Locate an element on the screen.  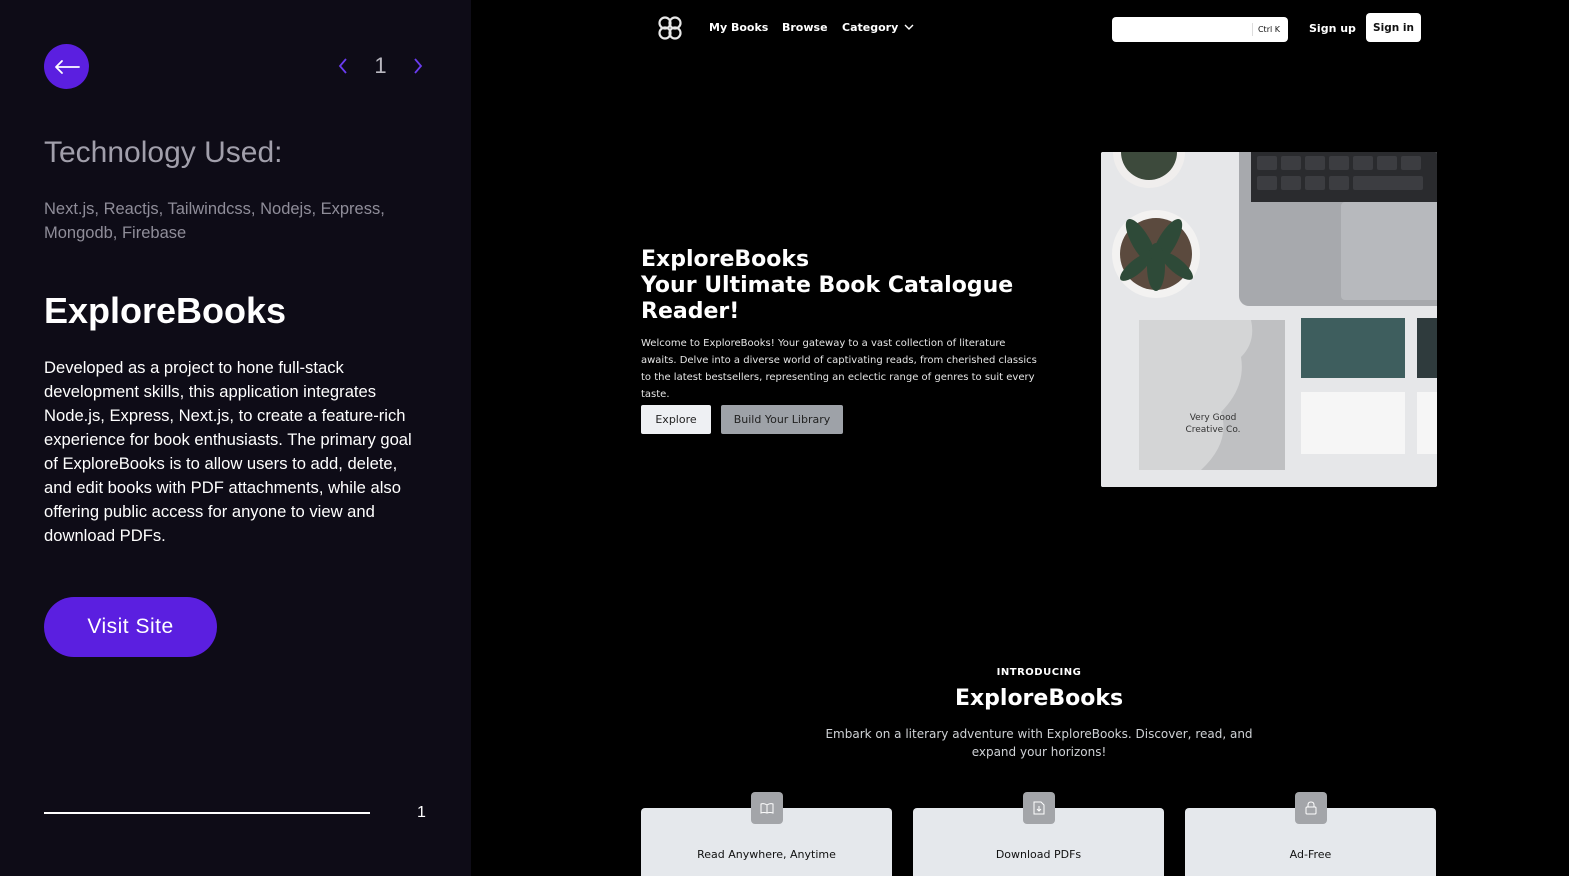
explore-button: Explore is located at coordinates (676, 419).